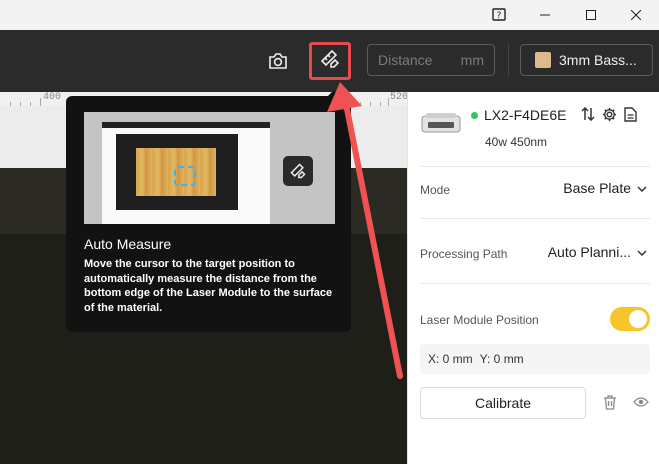  What do you see at coordinates (52, 97) in the screenshot?
I see `ruler-label: 400` at bounding box center [52, 97].